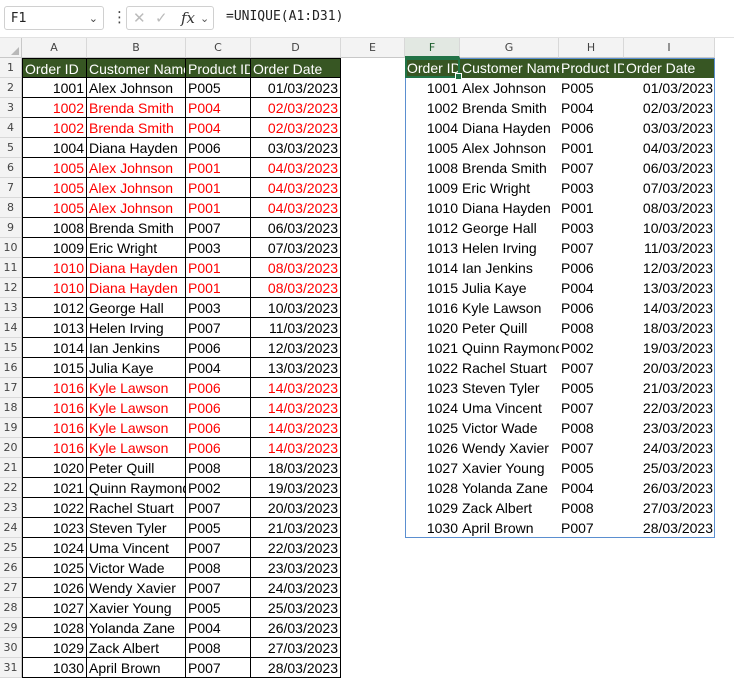 Image resolution: width=734 pixels, height=690 pixels. What do you see at coordinates (432, 408) in the screenshot?
I see `table-cell: 1024` at bounding box center [432, 408].